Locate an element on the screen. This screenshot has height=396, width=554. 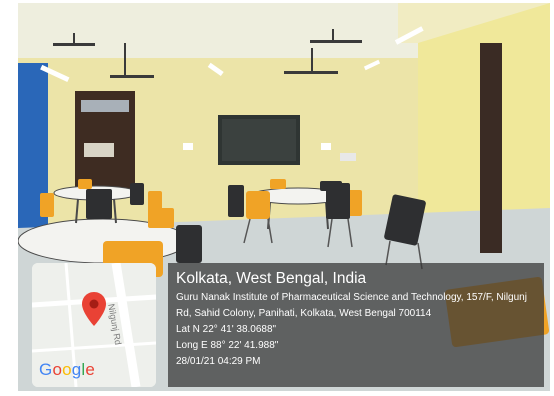
timestamp-text: 28/01/21 04:29 PM is located at coordinates (218, 361).